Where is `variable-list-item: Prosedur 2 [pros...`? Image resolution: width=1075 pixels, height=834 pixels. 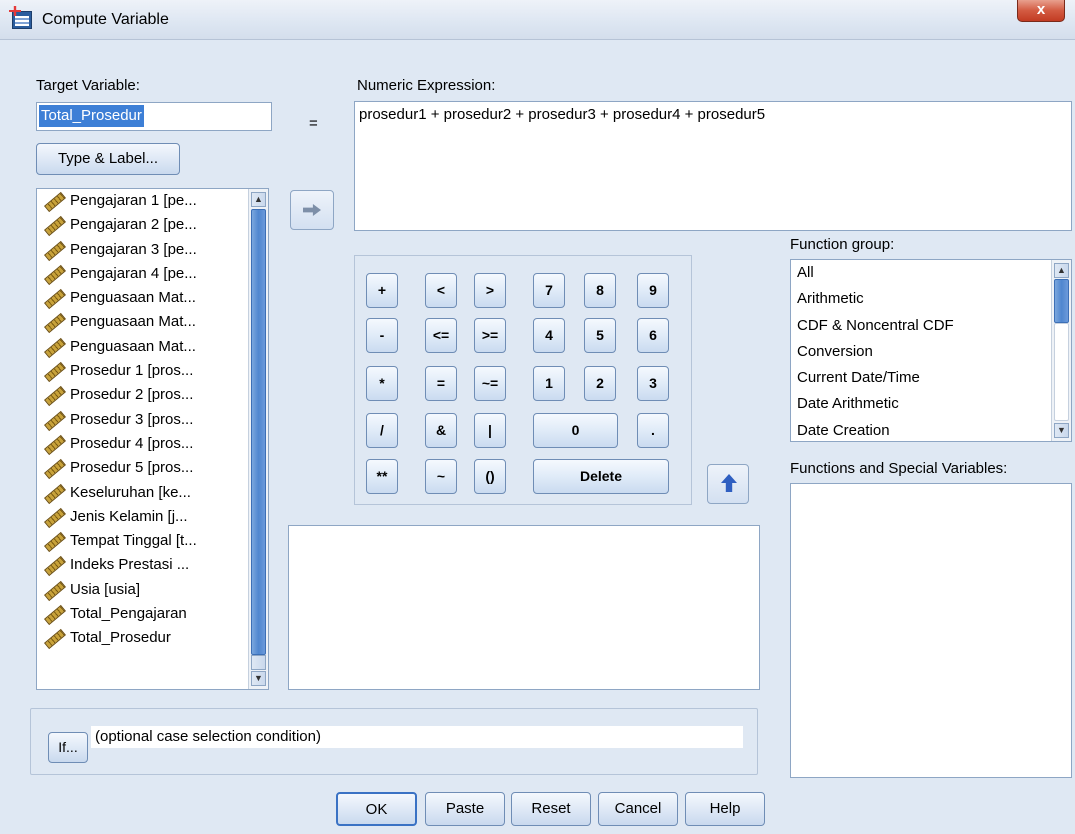
variable-list-item: Prosedur 2 [pros... is located at coordinates (152, 395).